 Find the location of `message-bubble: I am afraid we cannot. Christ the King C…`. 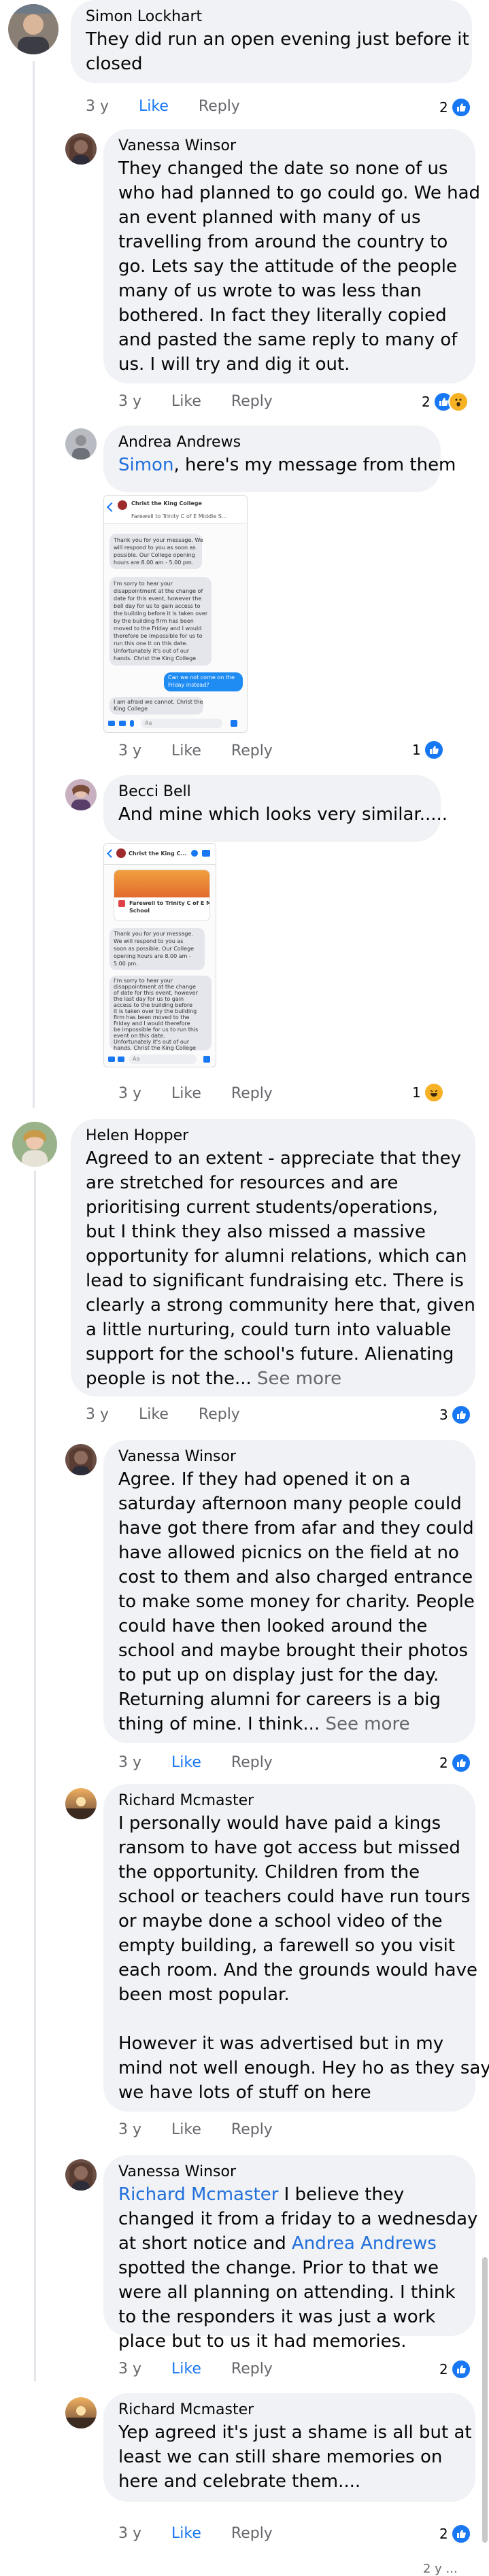

message-bubble: I am afraid we cannot. Christ the King C… is located at coordinates (156, 706).